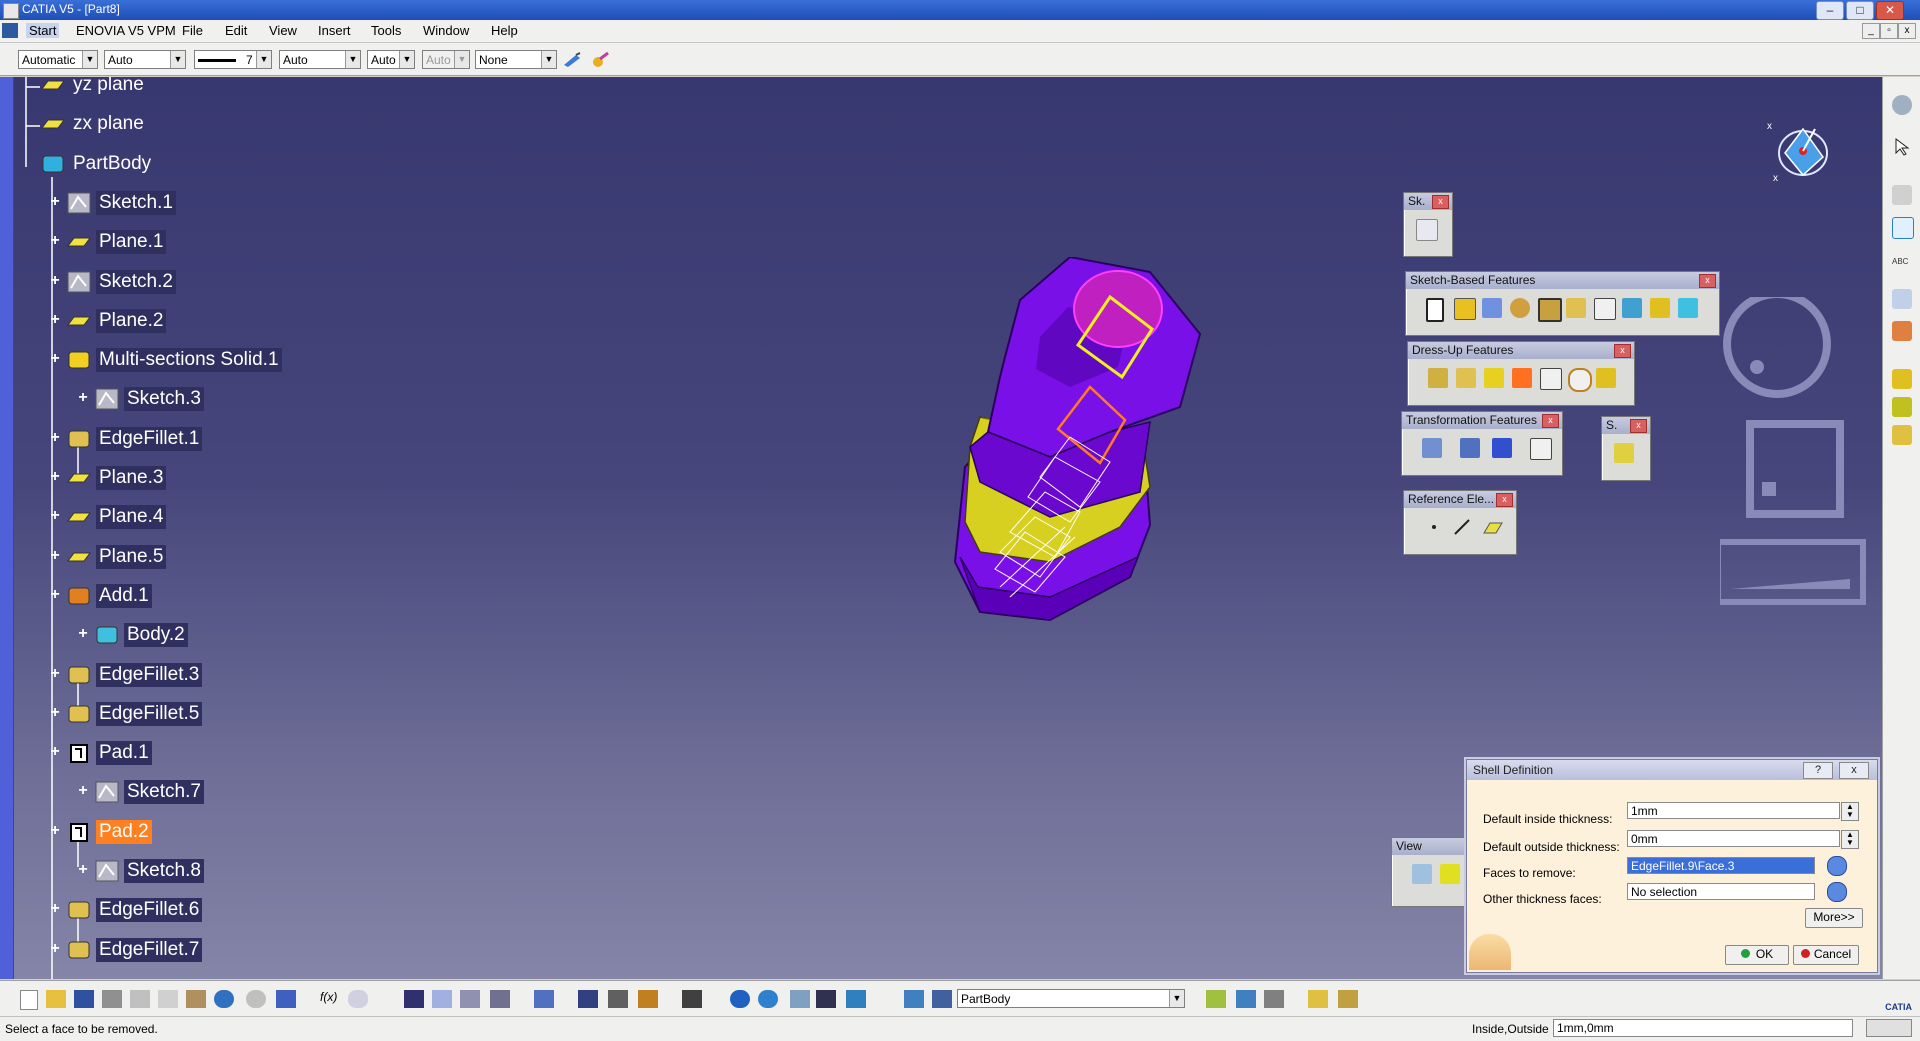 This screenshot has height=1041, width=1920. What do you see at coordinates (1606, 378) in the screenshot?
I see `remove-face-tool-icon` at bounding box center [1606, 378].